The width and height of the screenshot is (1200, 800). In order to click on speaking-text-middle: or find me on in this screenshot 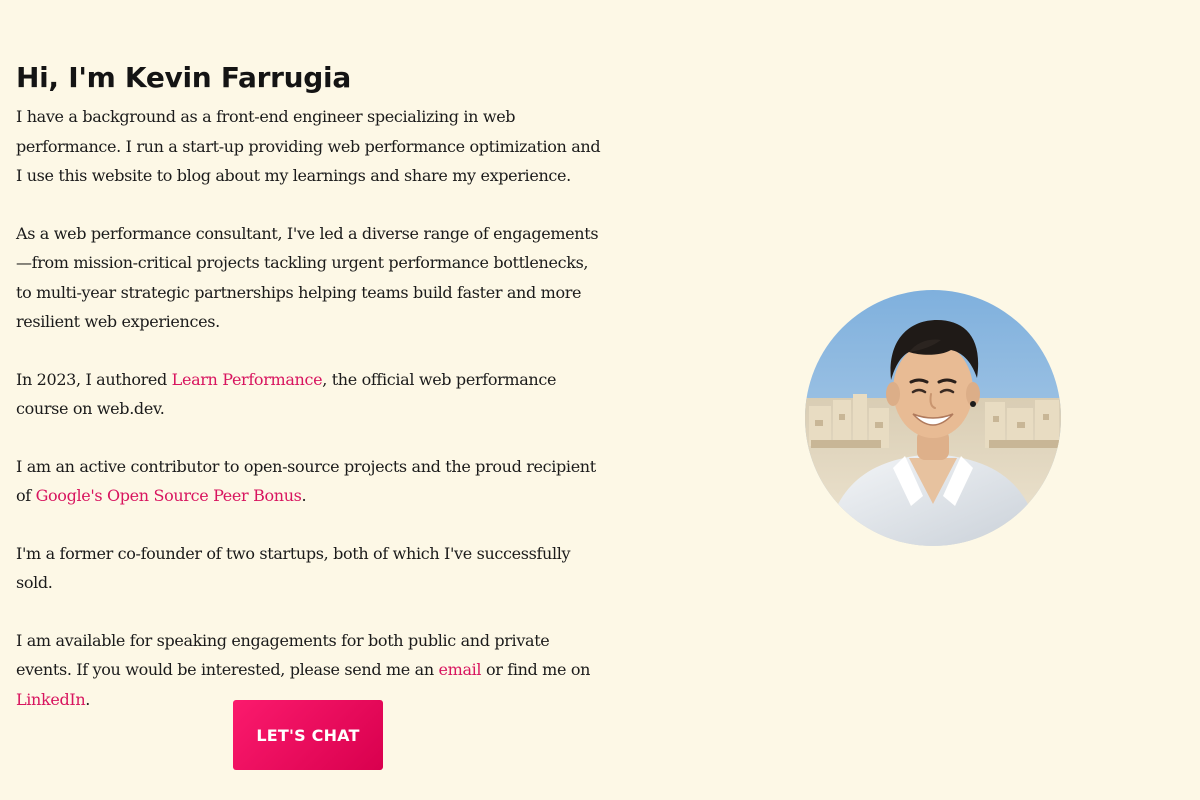, I will do `click(536, 669)`.